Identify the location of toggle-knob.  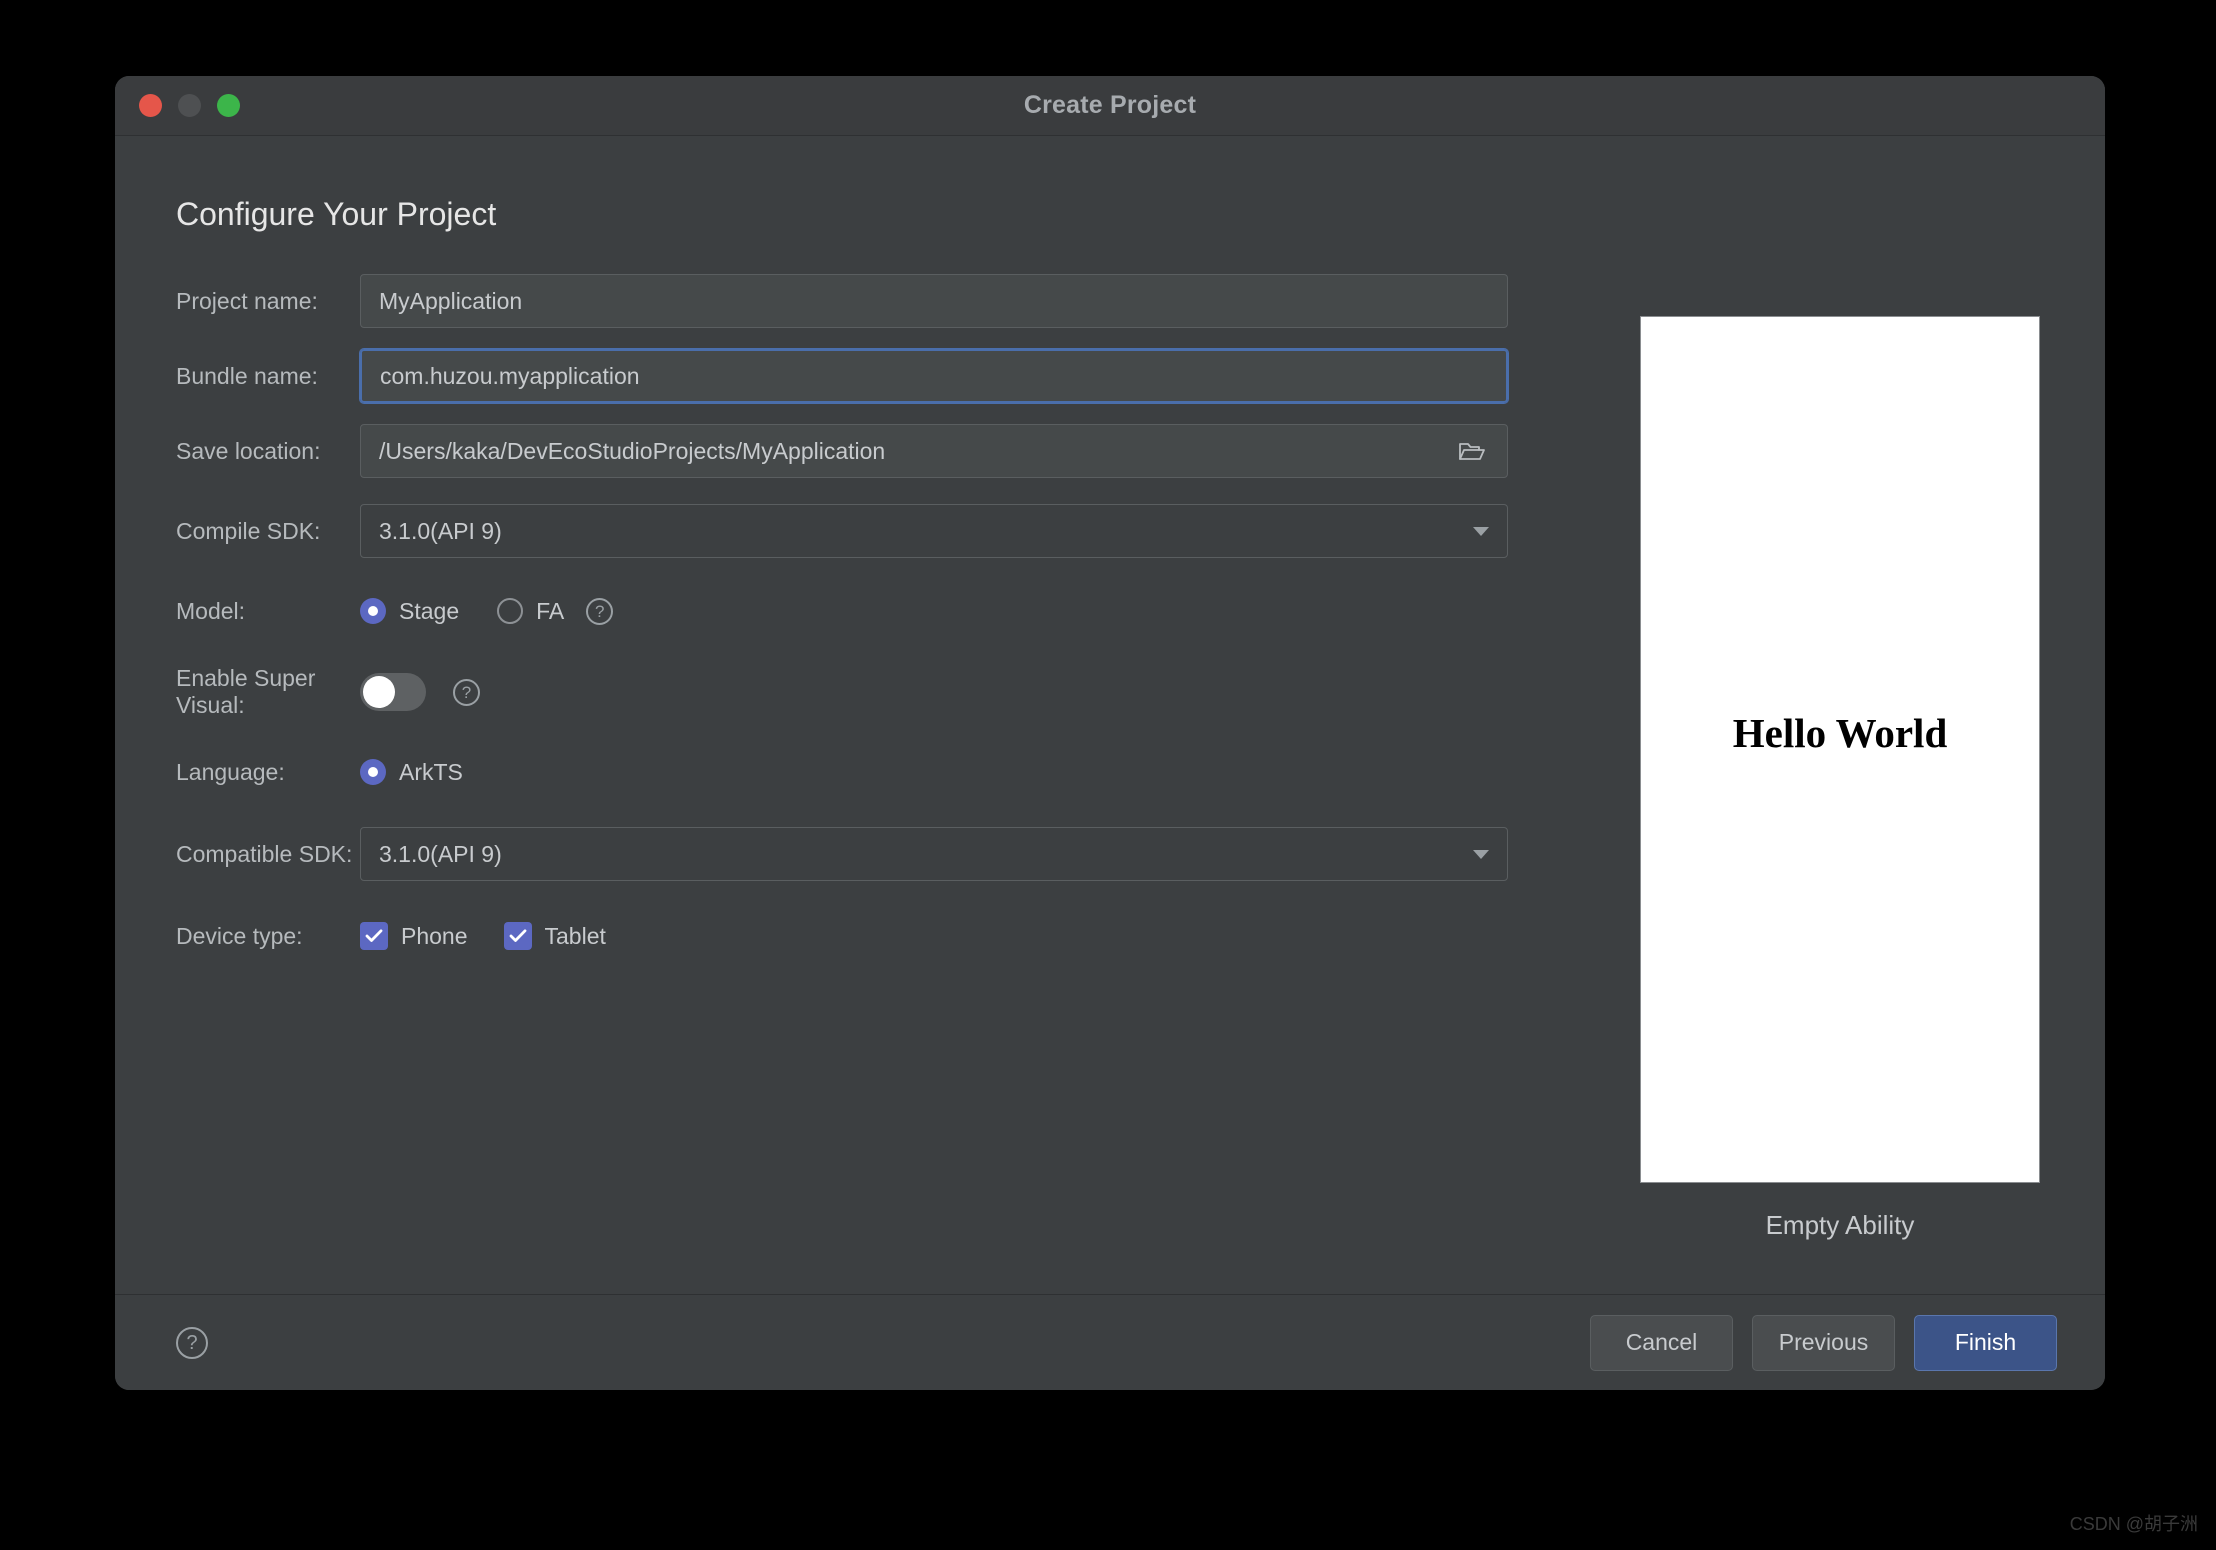
(379, 692).